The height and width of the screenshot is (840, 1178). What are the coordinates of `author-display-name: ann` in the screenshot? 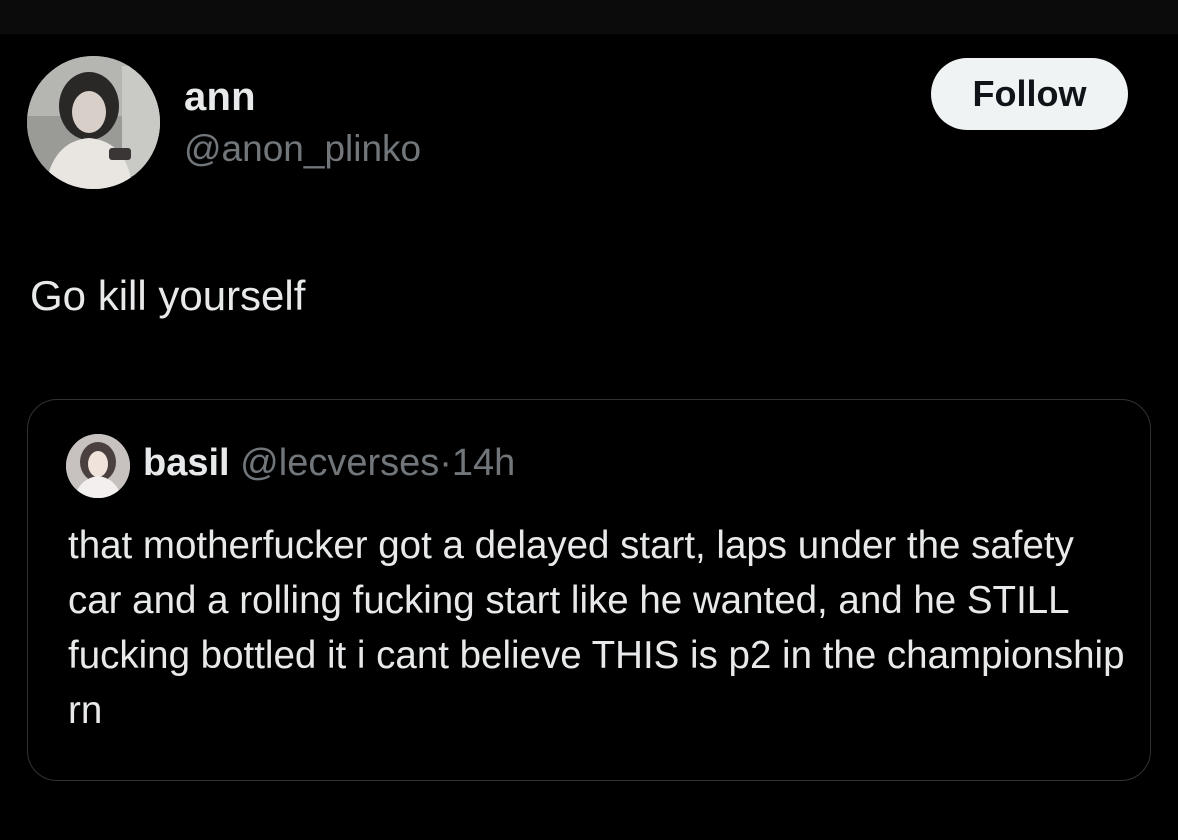 It's located at (220, 97).